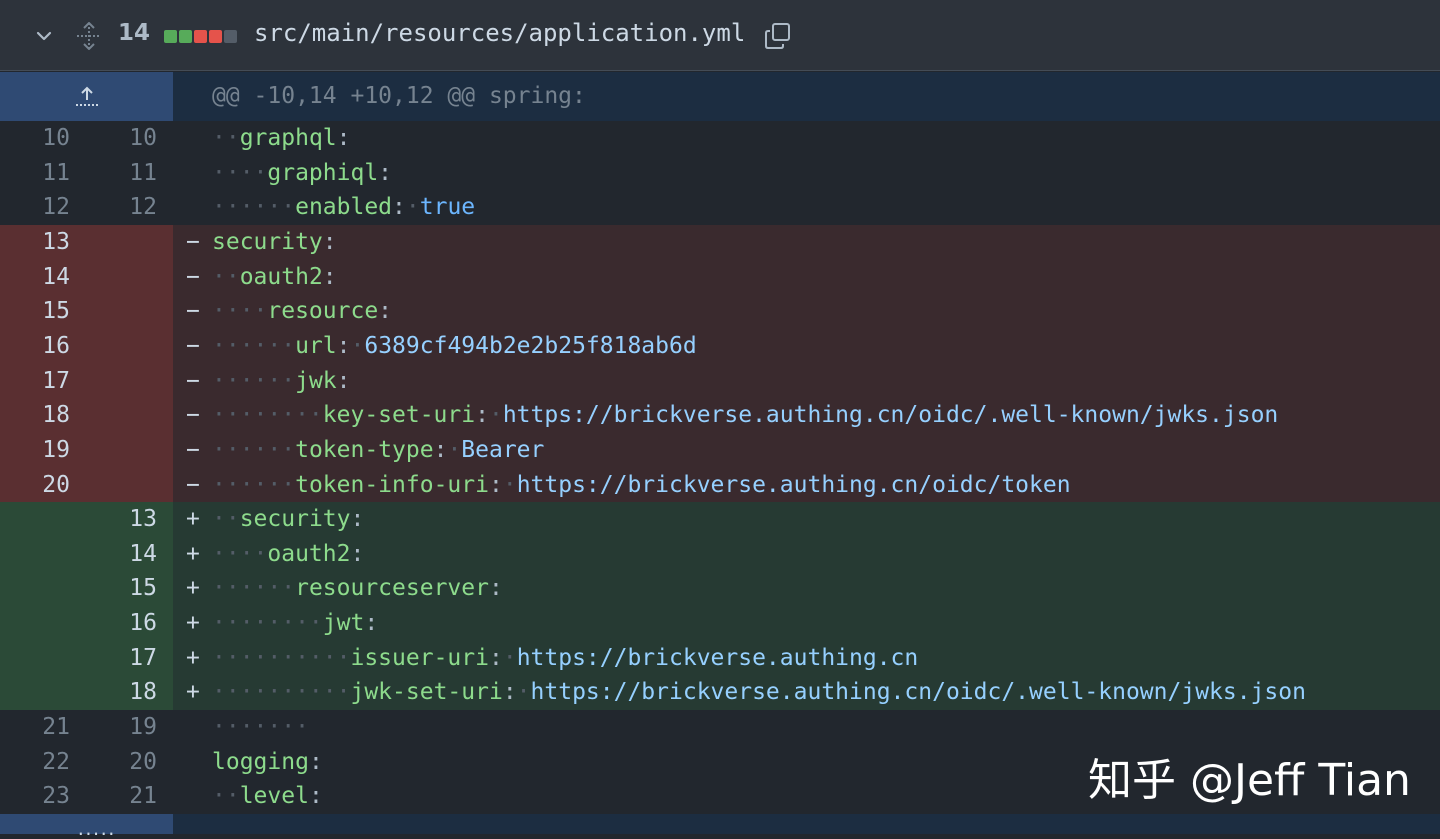 The width and height of the screenshot is (1440, 839). What do you see at coordinates (530, 345) in the screenshot?
I see `yaml-value: 6389cf494b2e2b25f818ab6d` at bounding box center [530, 345].